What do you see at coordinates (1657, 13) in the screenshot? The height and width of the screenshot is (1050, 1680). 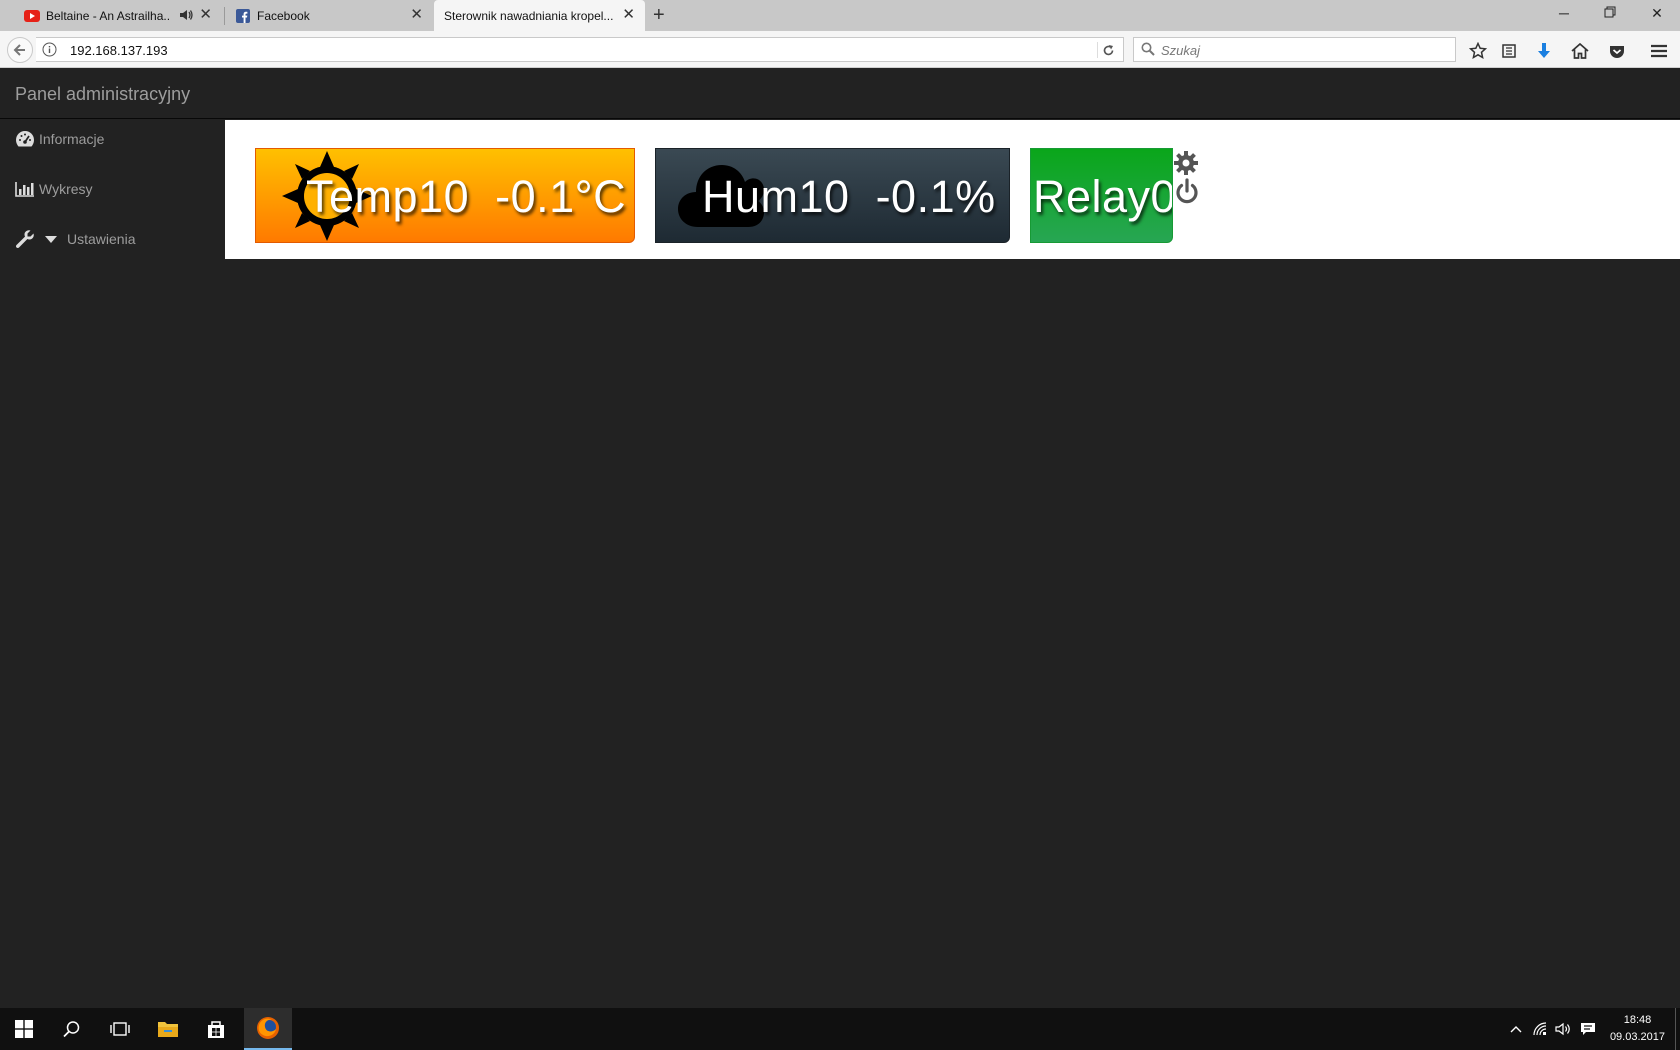 I see `close-window-button: ✕` at bounding box center [1657, 13].